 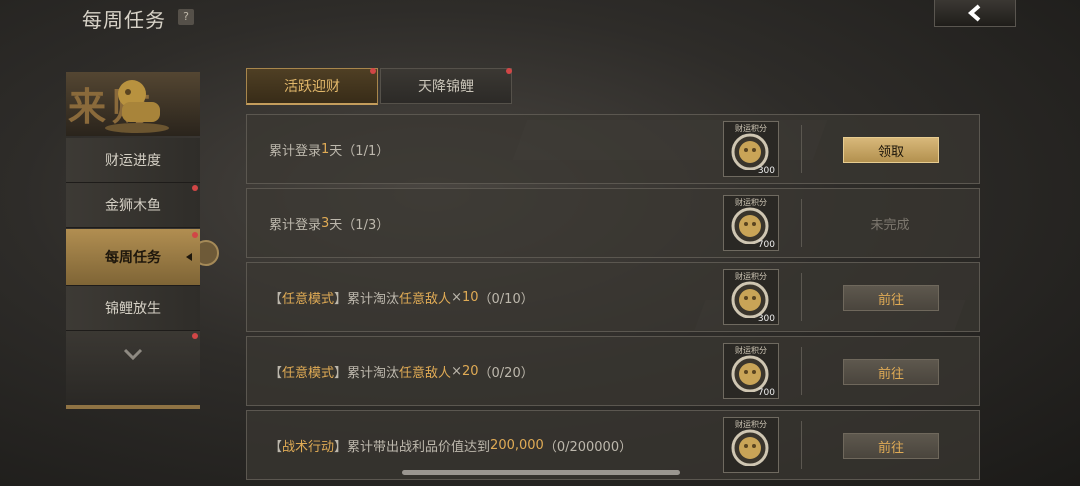 I want to click on task-description: 【战术行动 】累计带出战利品价值达到 200,000 （0/200000）, so click(x=450, y=445).